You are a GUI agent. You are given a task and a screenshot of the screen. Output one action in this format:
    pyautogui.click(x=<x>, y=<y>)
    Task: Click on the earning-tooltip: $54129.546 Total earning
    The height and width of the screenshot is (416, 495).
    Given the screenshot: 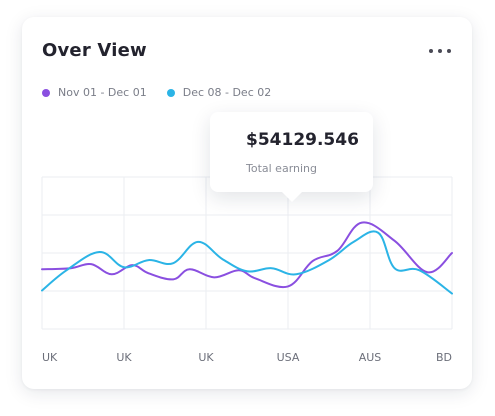 What is the action you would take?
    pyautogui.click(x=291, y=157)
    